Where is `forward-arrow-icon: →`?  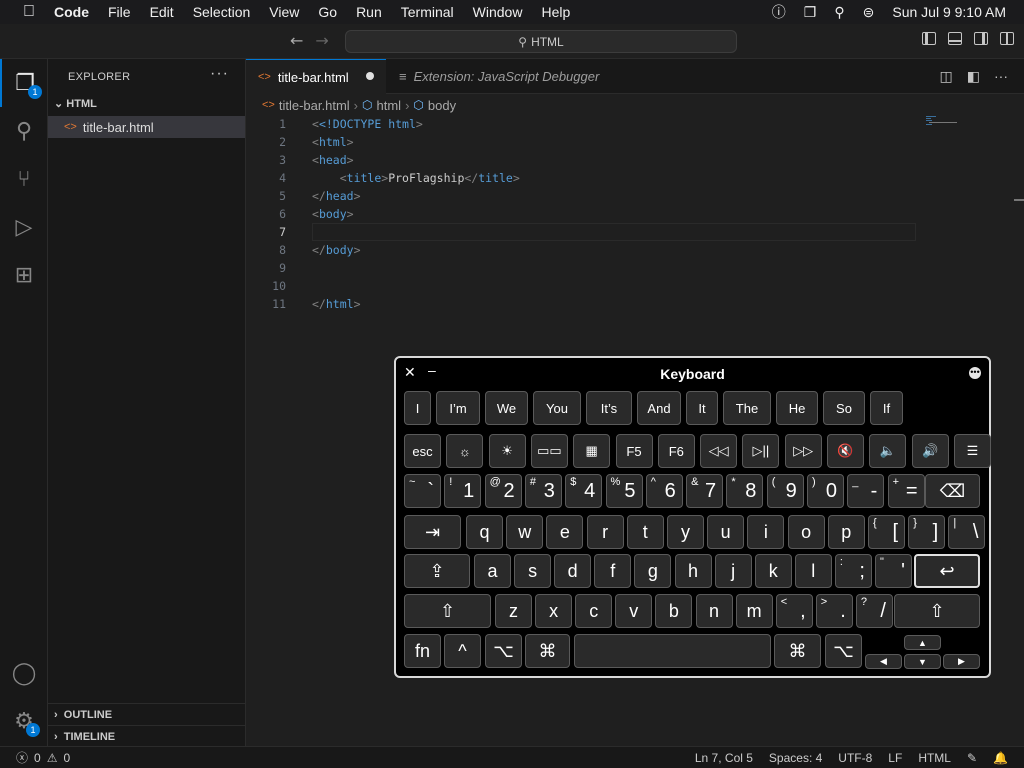 forward-arrow-icon: → is located at coordinates (321, 40).